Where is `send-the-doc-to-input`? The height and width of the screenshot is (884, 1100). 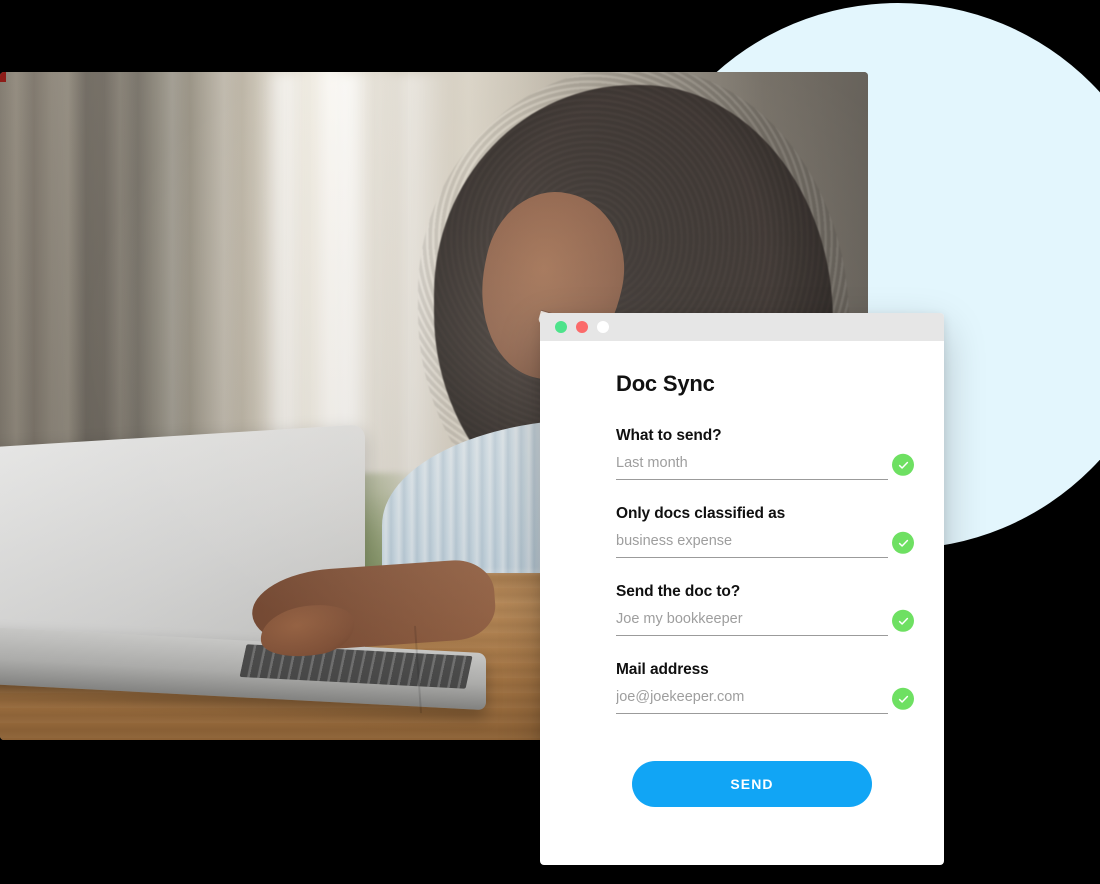
send-the-doc-to-input is located at coordinates (752, 619).